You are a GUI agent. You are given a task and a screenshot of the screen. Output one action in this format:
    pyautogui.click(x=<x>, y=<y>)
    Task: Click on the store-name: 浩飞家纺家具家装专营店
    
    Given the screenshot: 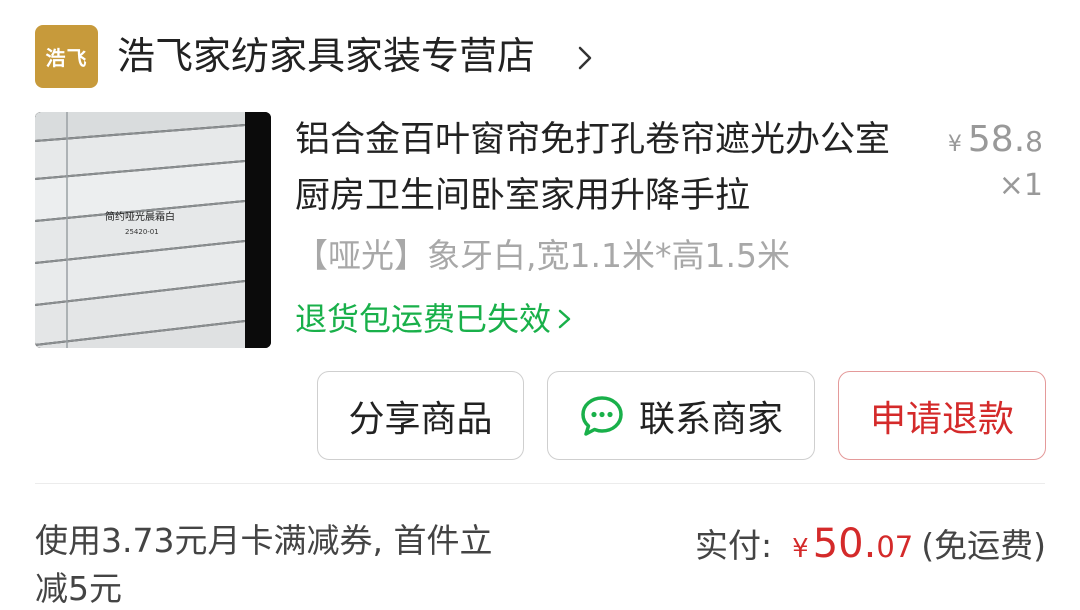 What is the action you would take?
    pyautogui.click(x=326, y=56)
    